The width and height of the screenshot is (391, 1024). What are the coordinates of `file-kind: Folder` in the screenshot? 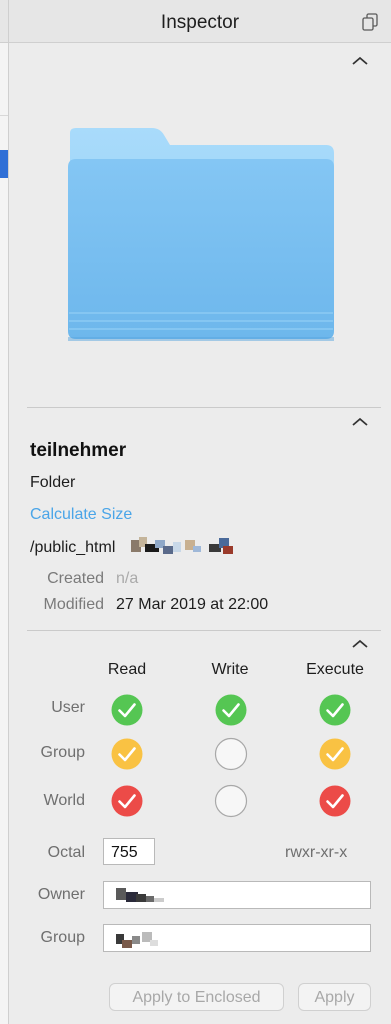 It's located at (53, 482).